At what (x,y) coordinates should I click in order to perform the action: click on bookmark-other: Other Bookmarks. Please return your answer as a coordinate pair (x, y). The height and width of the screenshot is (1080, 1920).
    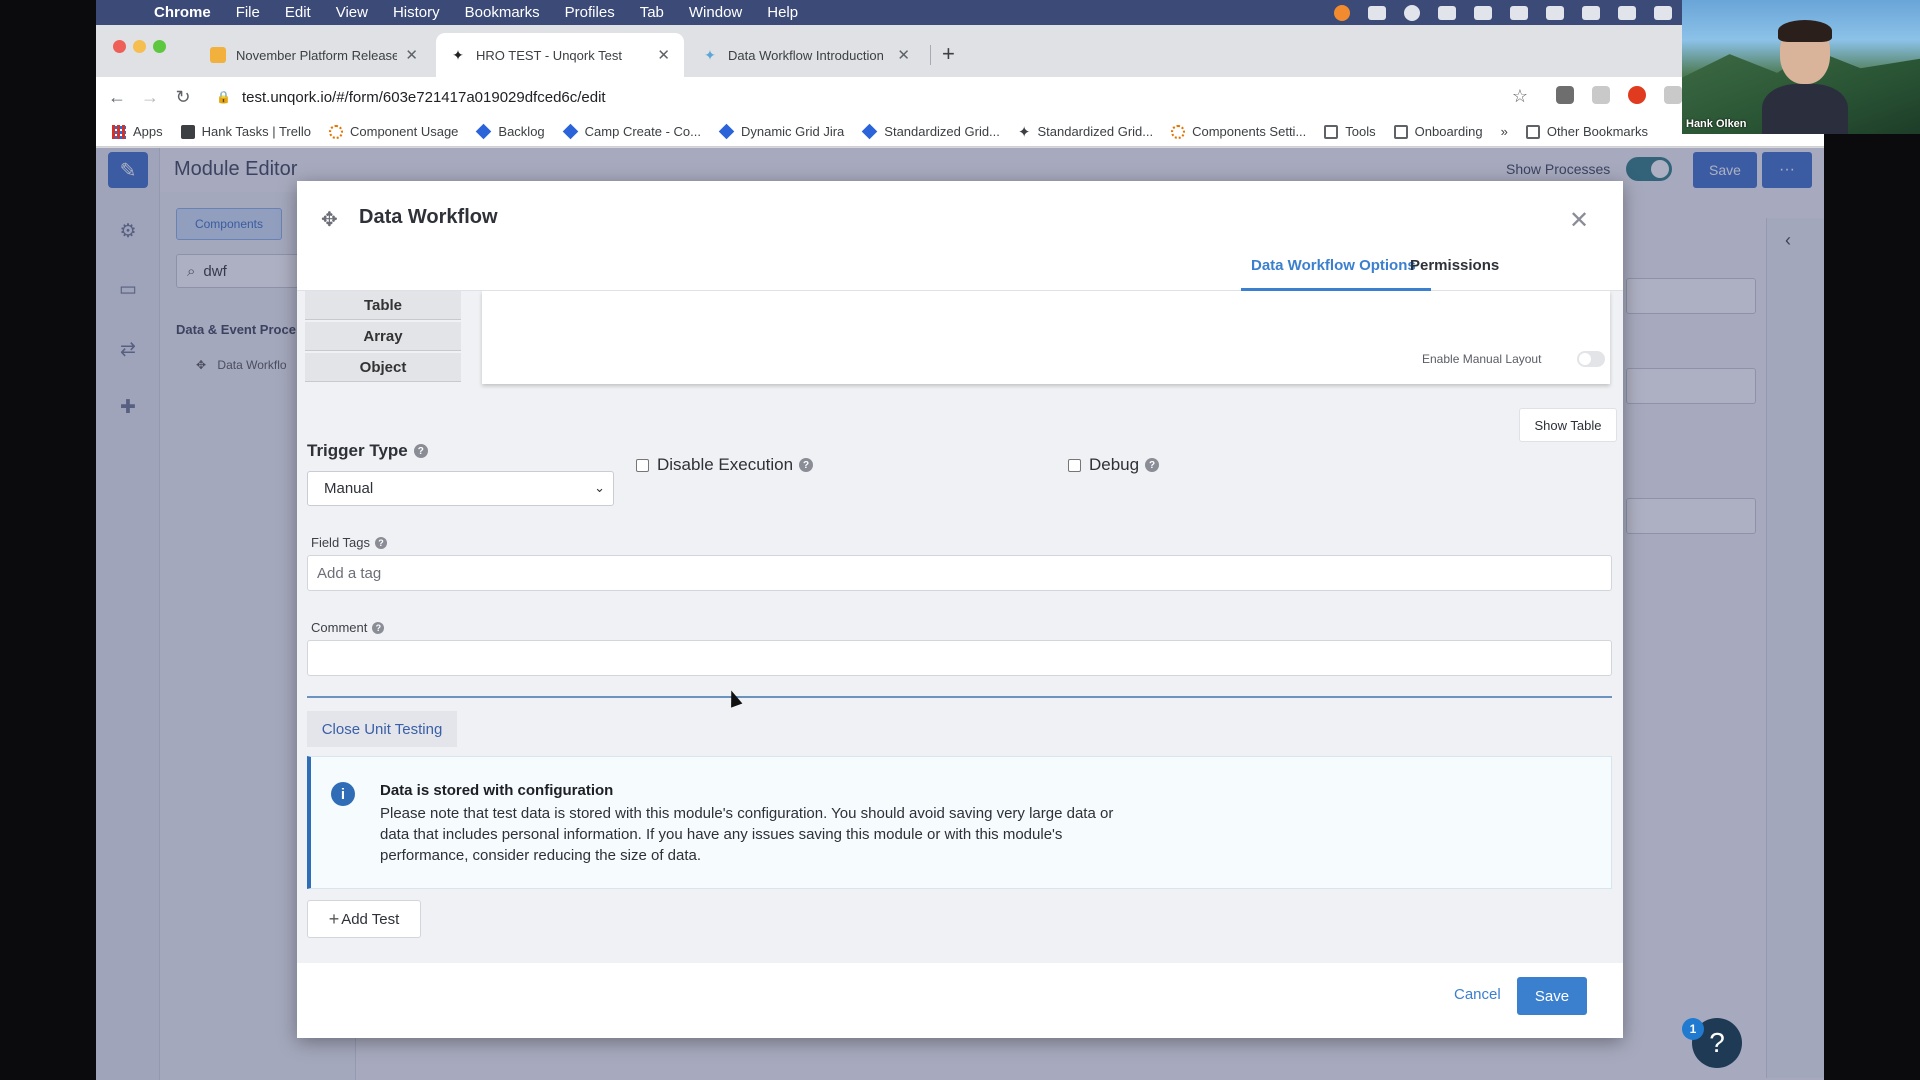
    Looking at the image, I should click on (1586, 131).